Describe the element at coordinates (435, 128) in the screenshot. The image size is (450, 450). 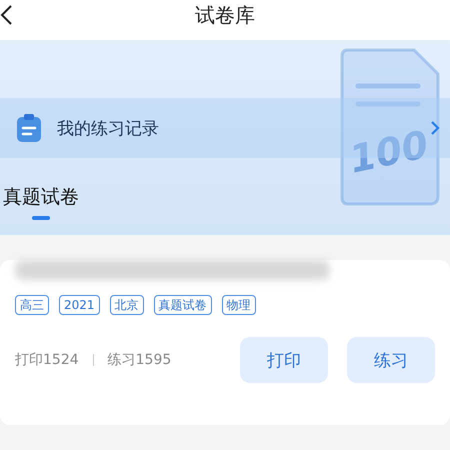
I see `chevron-right-icon` at that location.